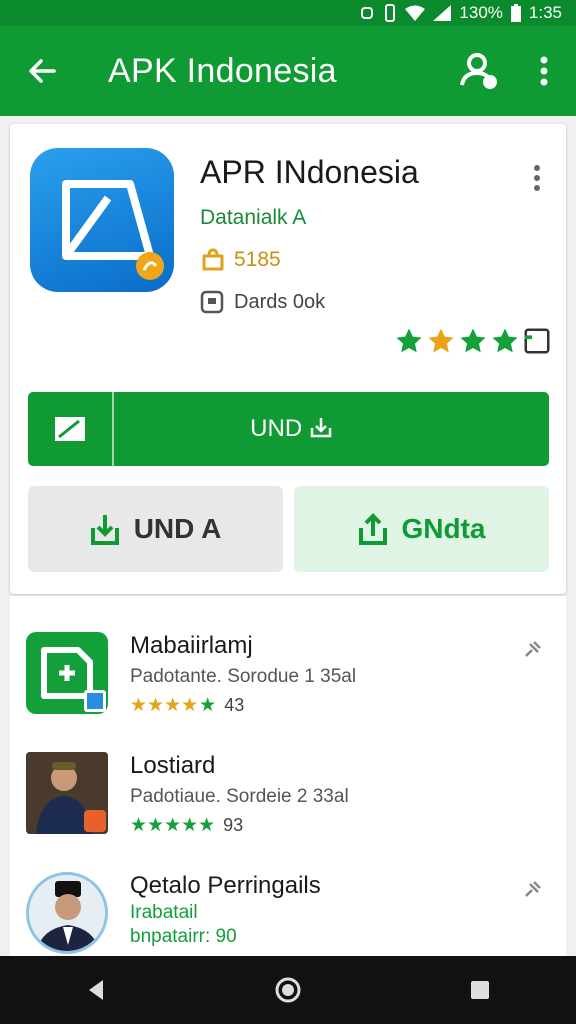  I want to click on download-count: 5185, so click(257, 259).